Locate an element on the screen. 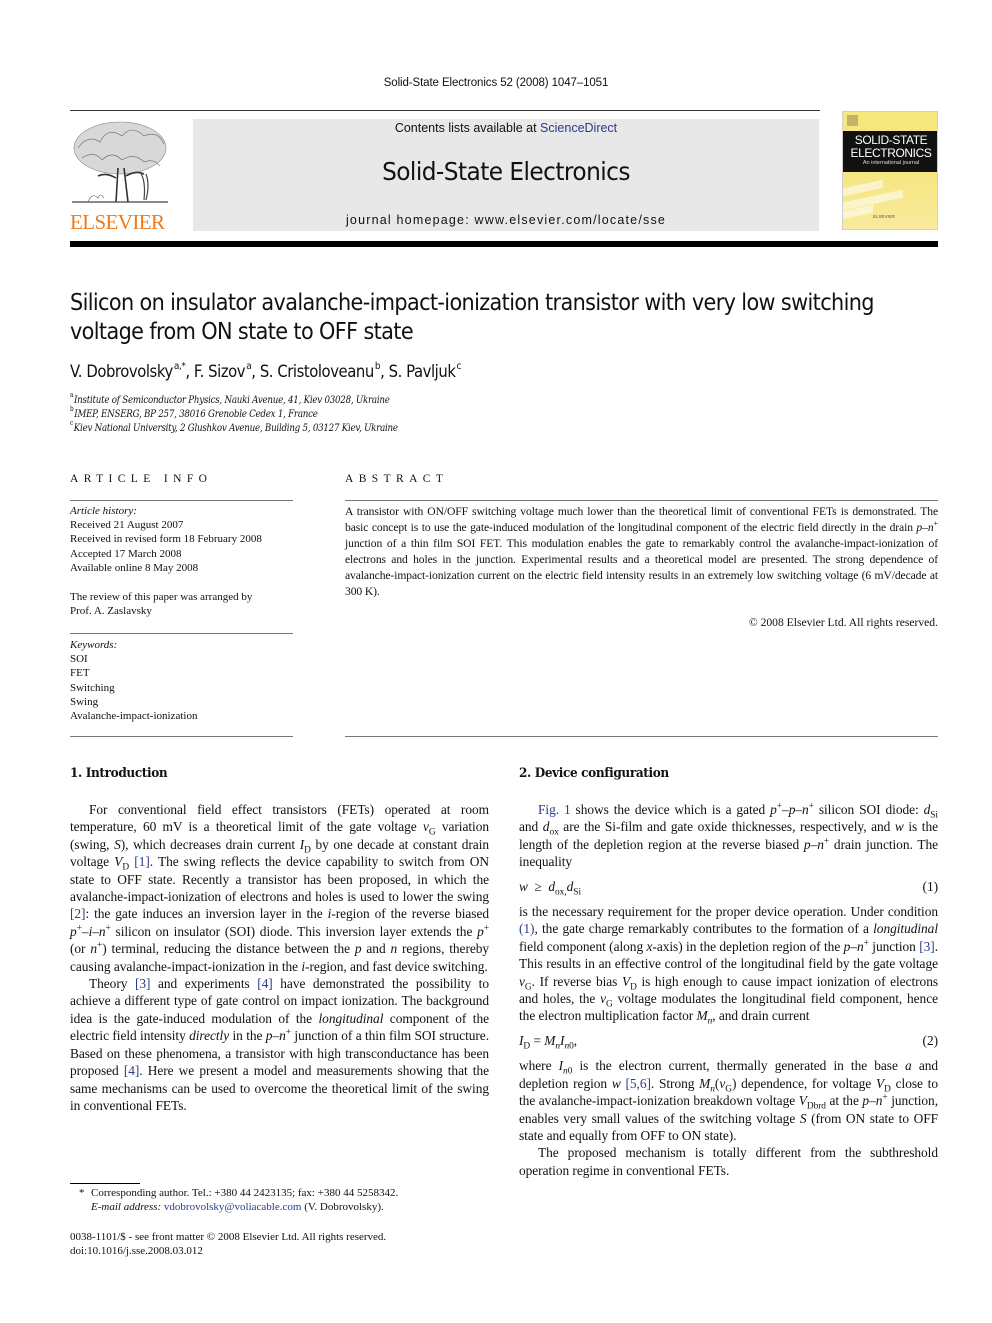  footnote-rule is located at coordinates (105, 1183).